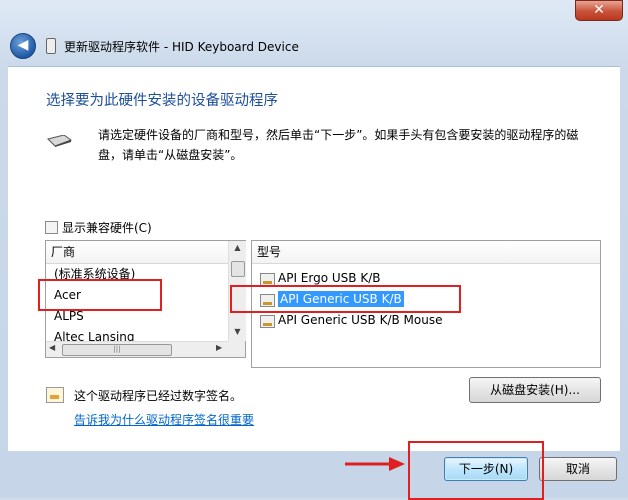 The height and width of the screenshot is (500, 628). I want to click on scroll-right-icon: ▶, so click(219, 347).